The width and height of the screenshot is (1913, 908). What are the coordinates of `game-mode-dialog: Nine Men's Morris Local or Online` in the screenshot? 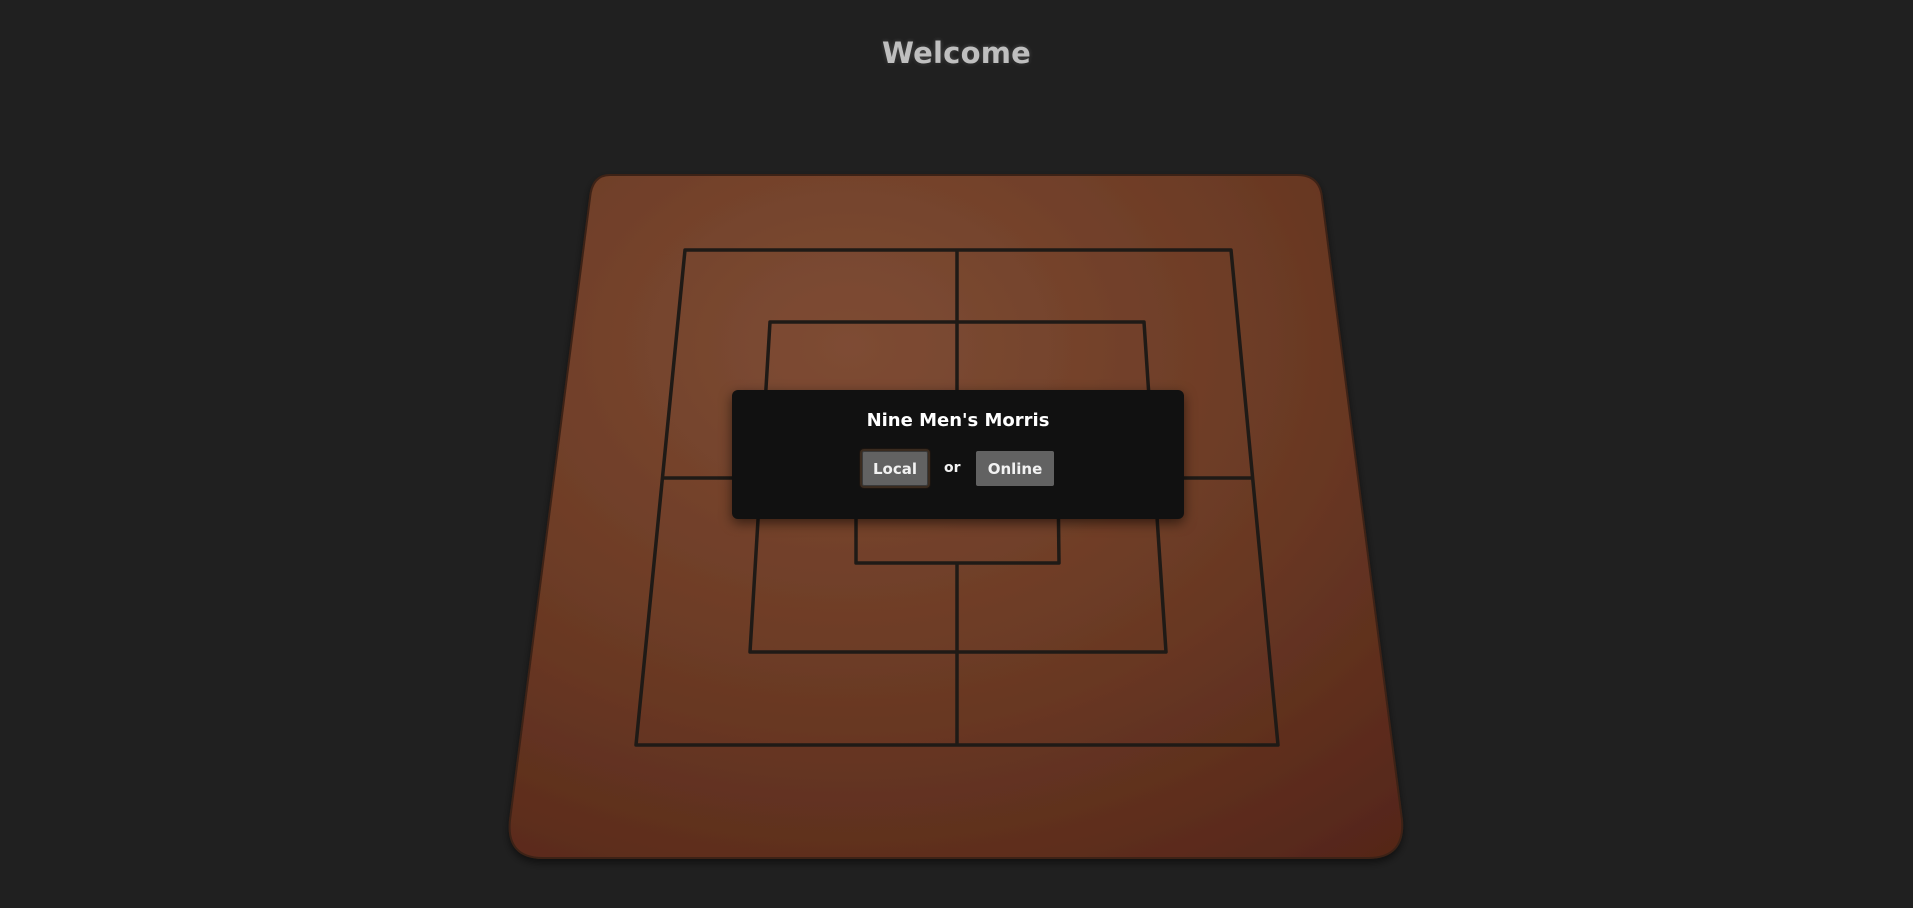 It's located at (958, 454).